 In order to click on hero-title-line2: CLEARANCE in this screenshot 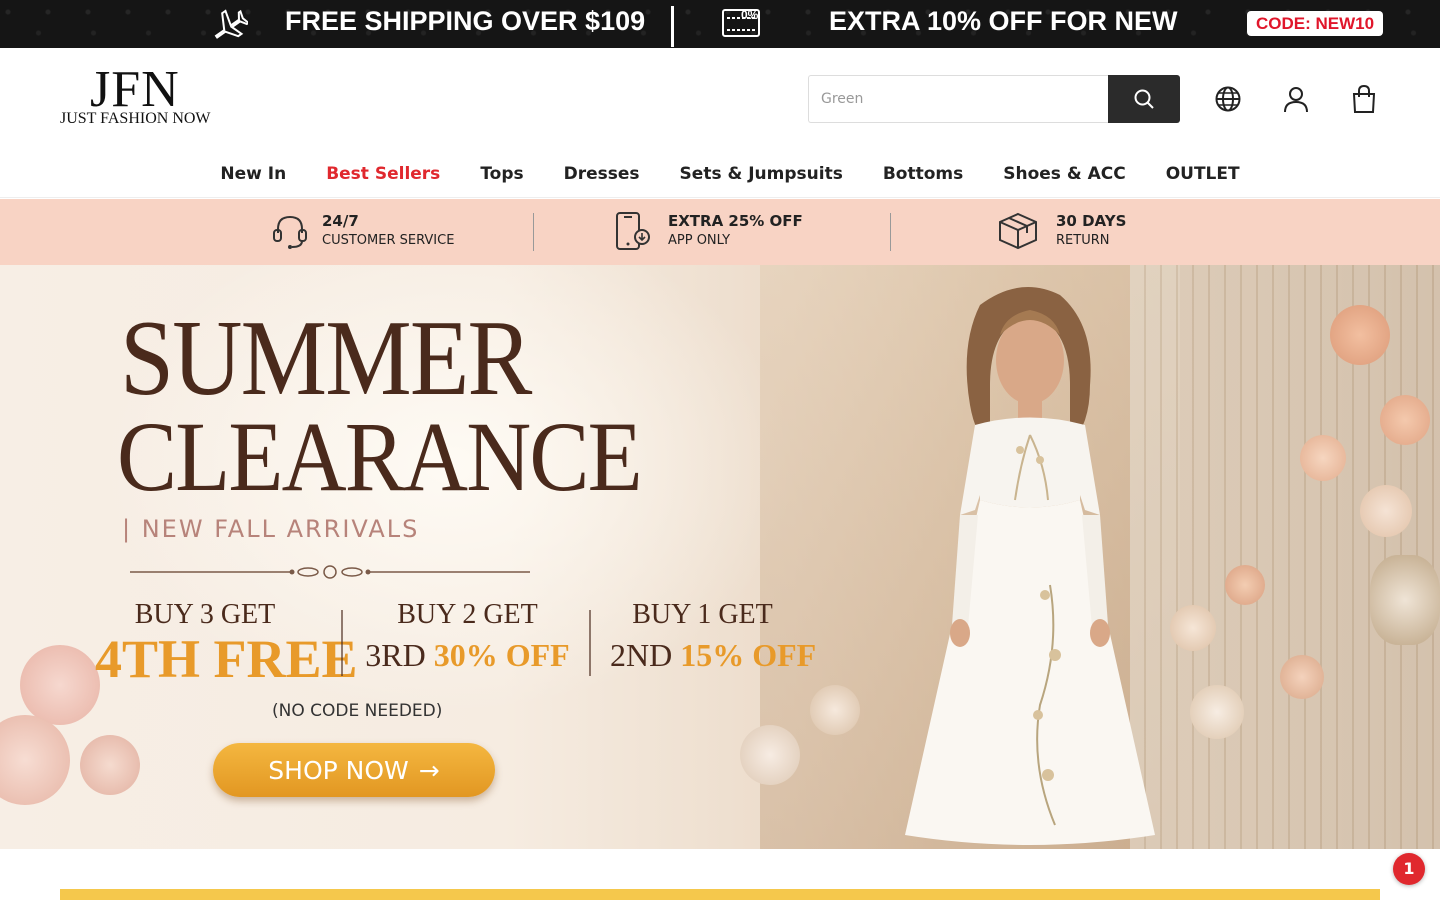, I will do `click(380, 456)`.